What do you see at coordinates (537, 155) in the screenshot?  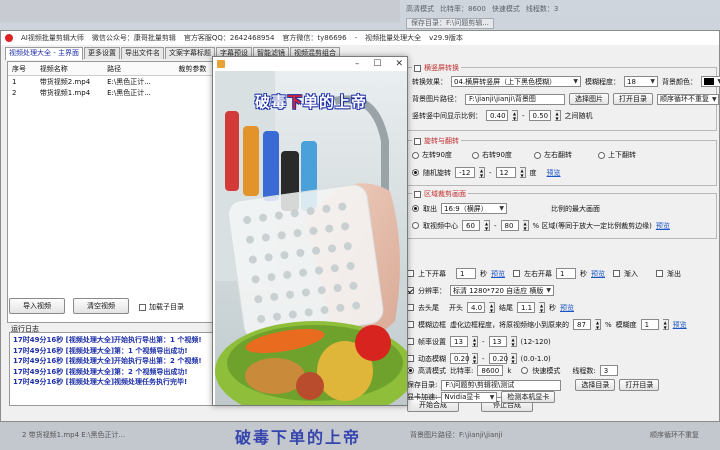 I see `flip-lr-radio` at bounding box center [537, 155].